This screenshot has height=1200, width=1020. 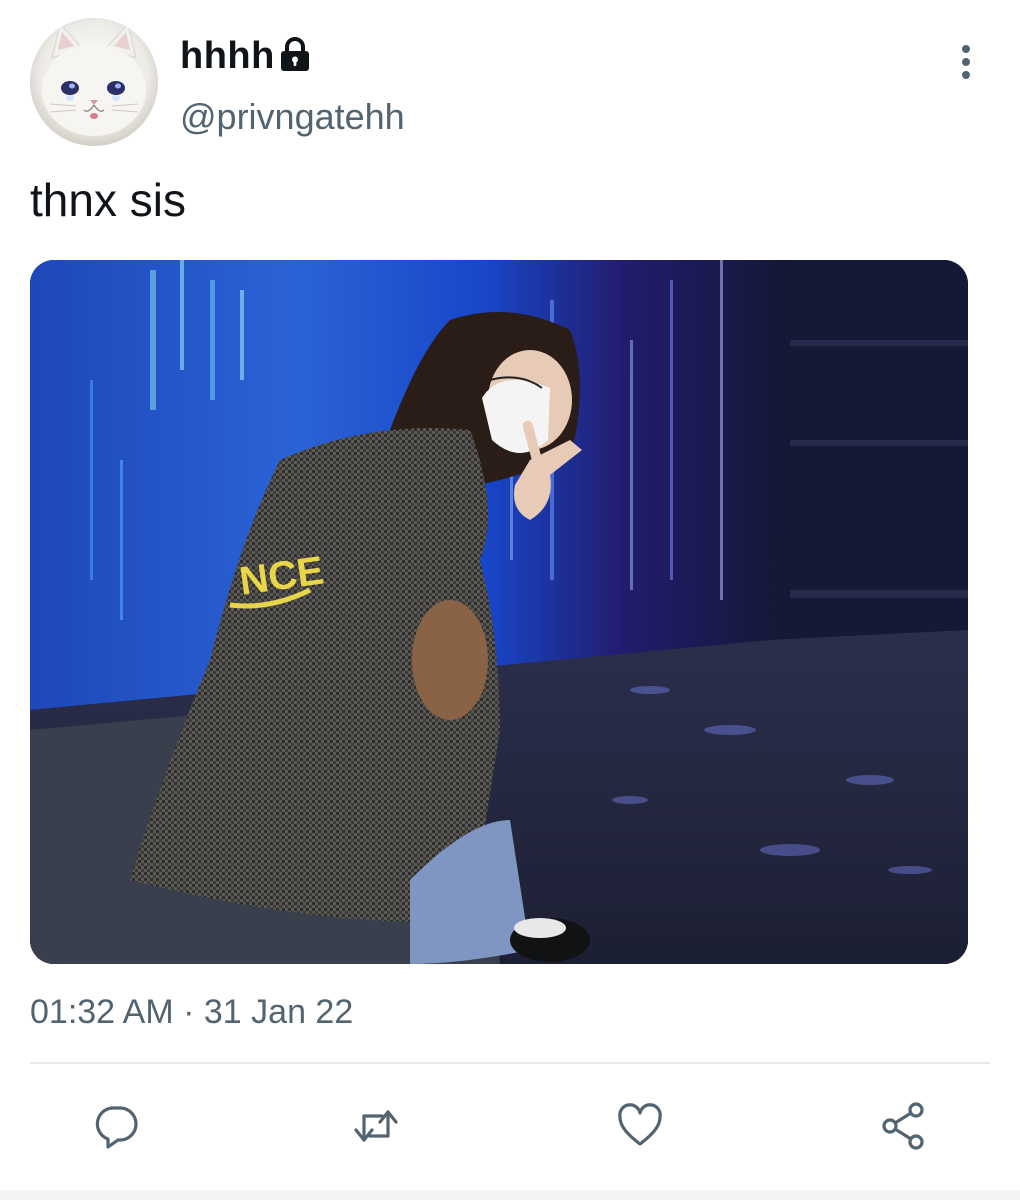 I want to click on reply-icon, so click(x=116, y=1127).